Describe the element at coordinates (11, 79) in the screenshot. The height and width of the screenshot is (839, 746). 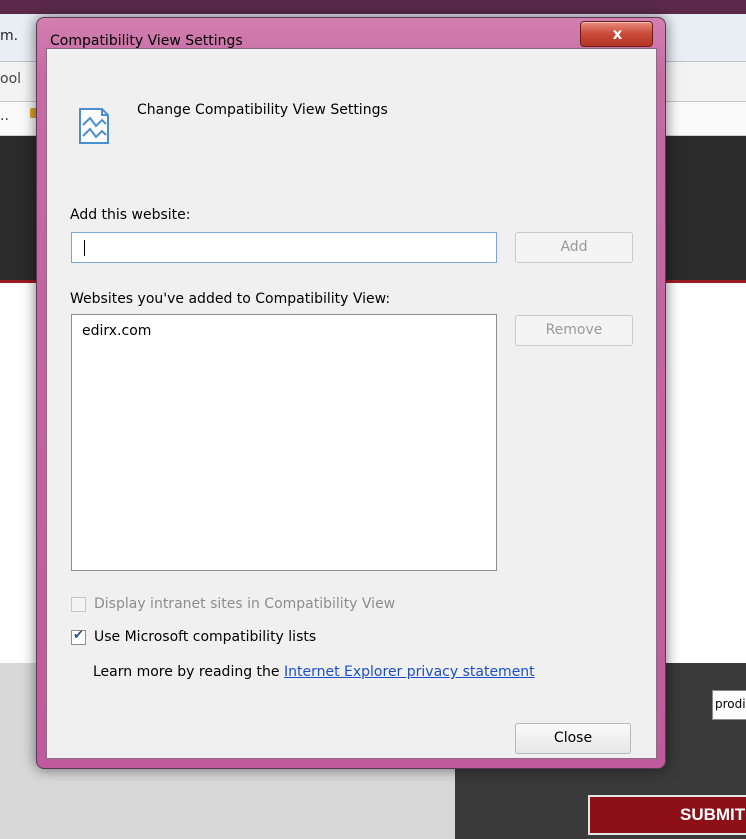
I see `menu-text: ool` at that location.